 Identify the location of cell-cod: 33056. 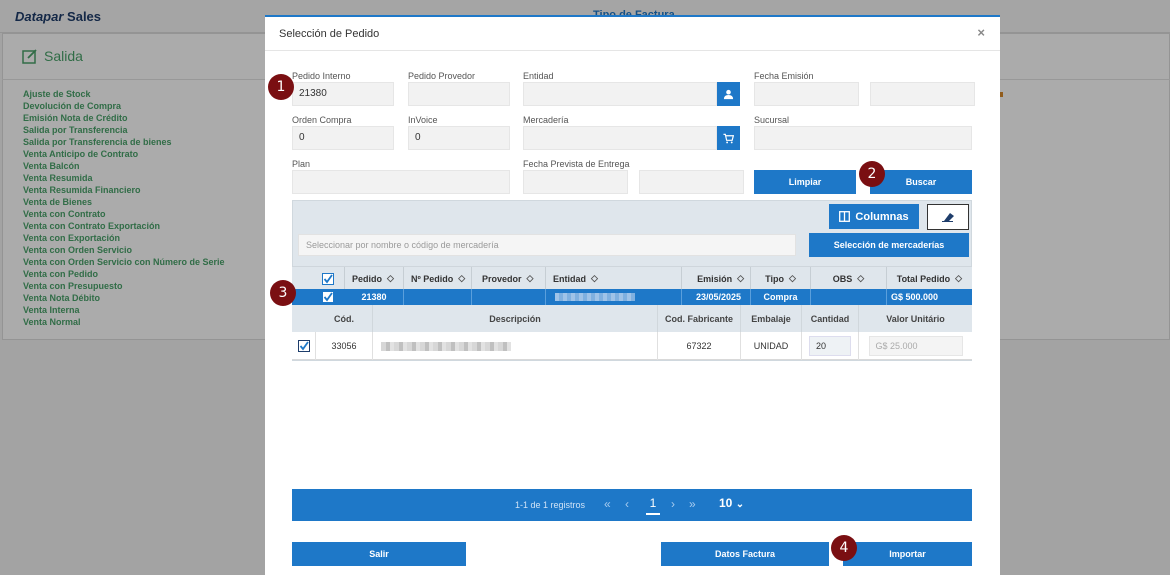
(344, 346).